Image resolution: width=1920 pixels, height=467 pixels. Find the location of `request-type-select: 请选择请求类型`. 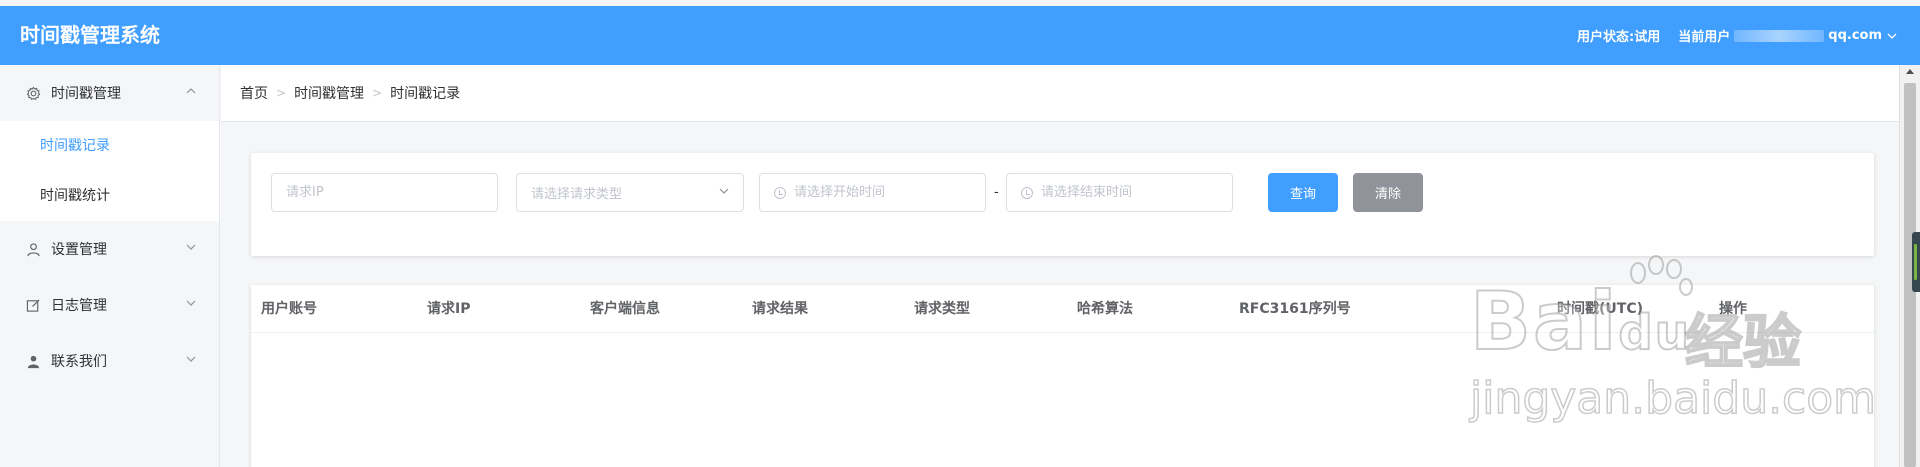

request-type-select: 请选择请求类型 is located at coordinates (630, 192).